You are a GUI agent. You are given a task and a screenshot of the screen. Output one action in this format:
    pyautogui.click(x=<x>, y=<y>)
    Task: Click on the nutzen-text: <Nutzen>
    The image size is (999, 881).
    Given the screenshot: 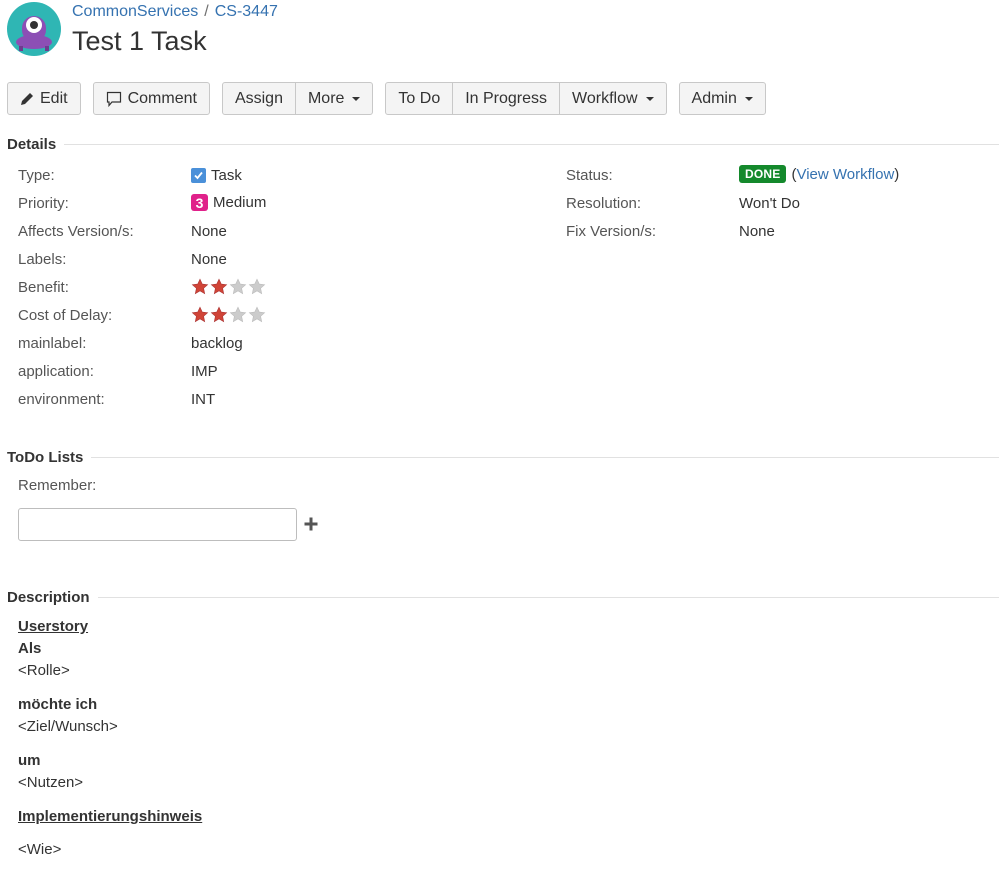 What is the action you would take?
    pyautogui.click(x=51, y=782)
    